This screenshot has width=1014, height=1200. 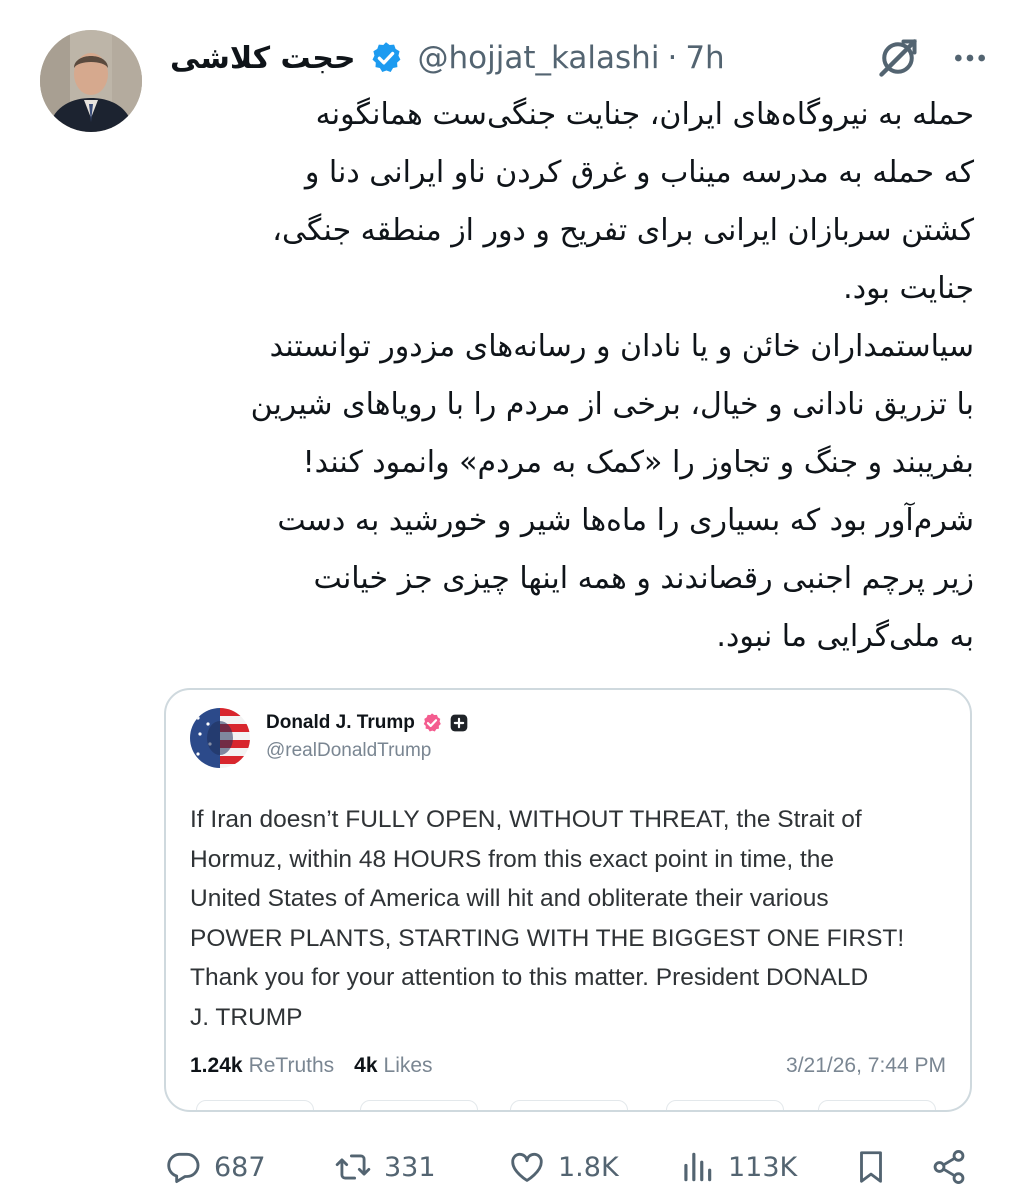 What do you see at coordinates (340, 723) in the screenshot?
I see `quoted-author-name: Donald J. Trump` at bounding box center [340, 723].